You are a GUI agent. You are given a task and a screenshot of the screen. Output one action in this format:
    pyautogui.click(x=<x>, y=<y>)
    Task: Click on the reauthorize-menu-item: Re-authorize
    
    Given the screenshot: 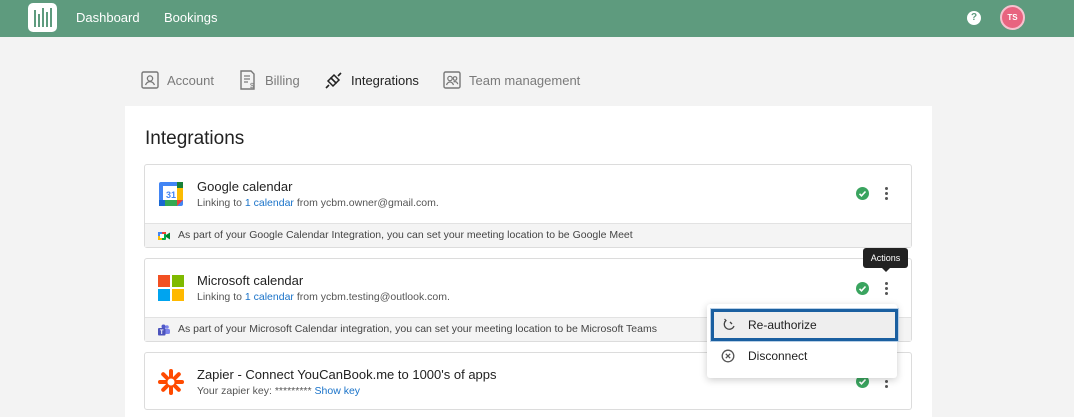 What is the action you would take?
    pyautogui.click(x=804, y=325)
    